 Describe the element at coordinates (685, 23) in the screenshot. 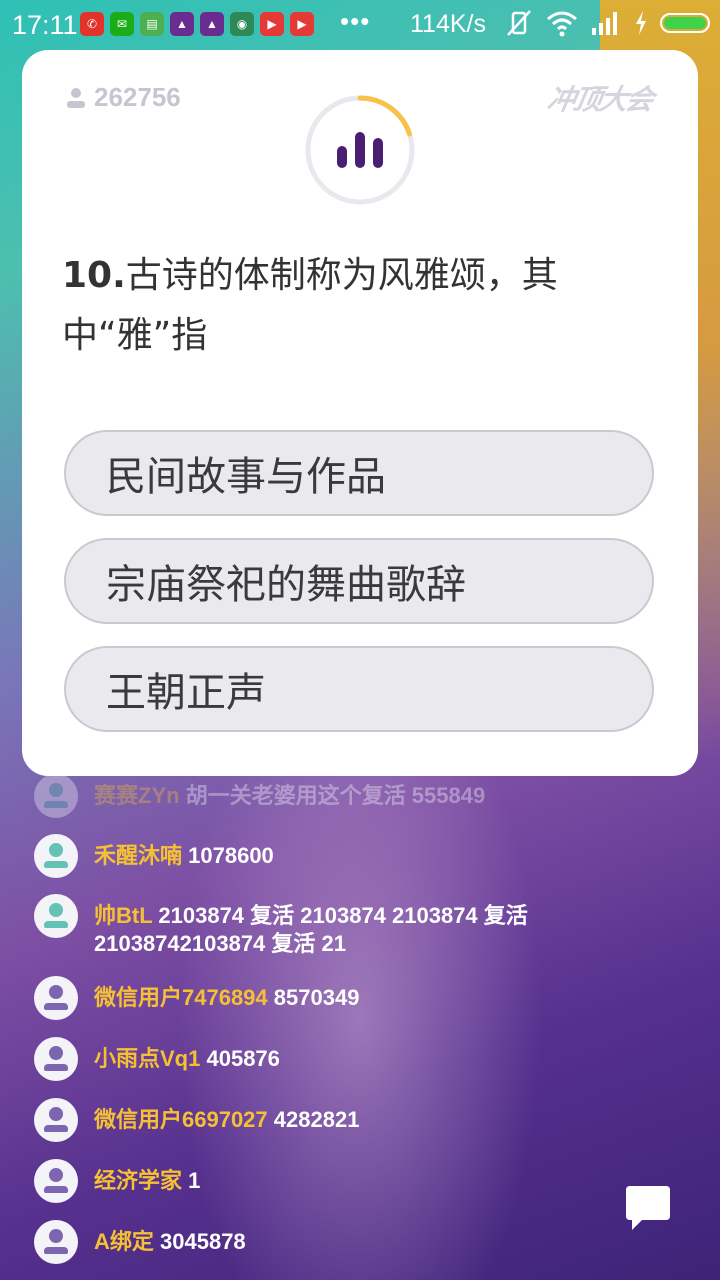

I see `battery-icon` at that location.